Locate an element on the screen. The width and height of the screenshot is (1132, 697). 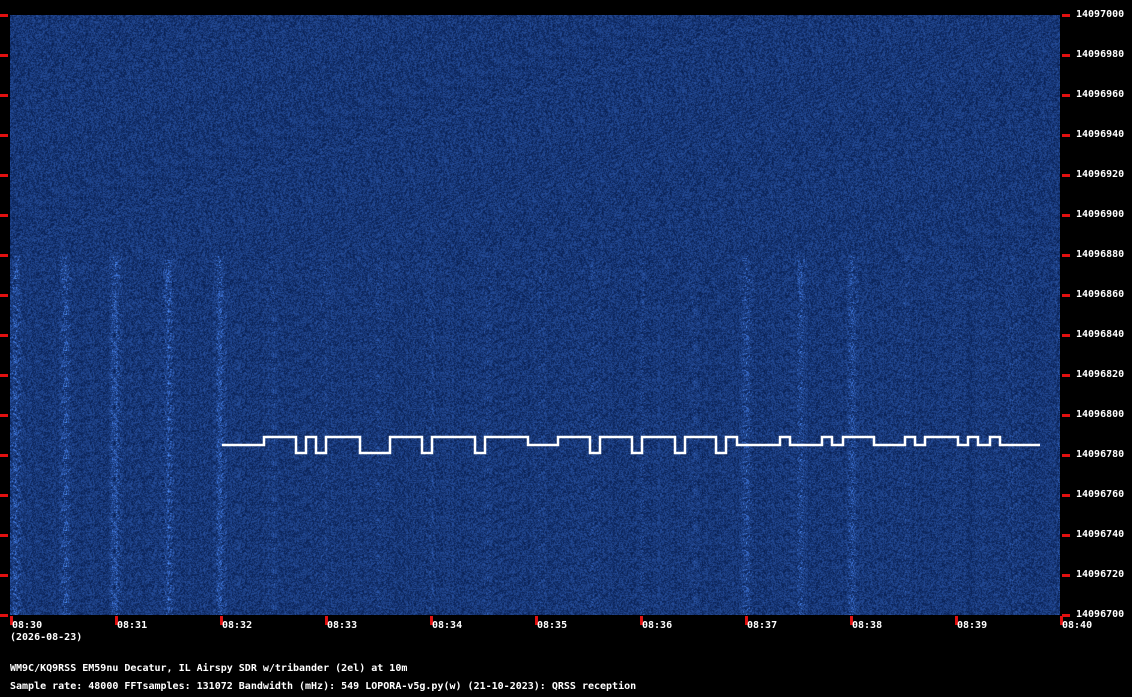
freq-label: 14096780 is located at coordinates (1100, 454).